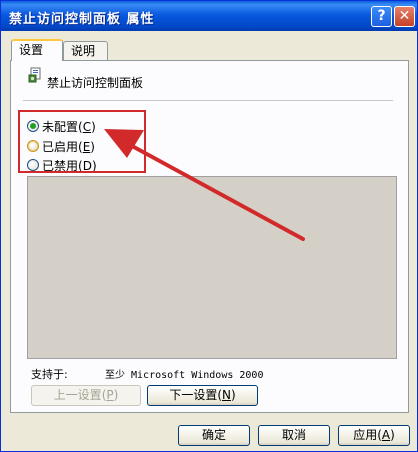 The image size is (418, 452). What do you see at coordinates (86, 395) in the screenshot?
I see `previous-setting-button: 上一设置(P)` at bounding box center [86, 395].